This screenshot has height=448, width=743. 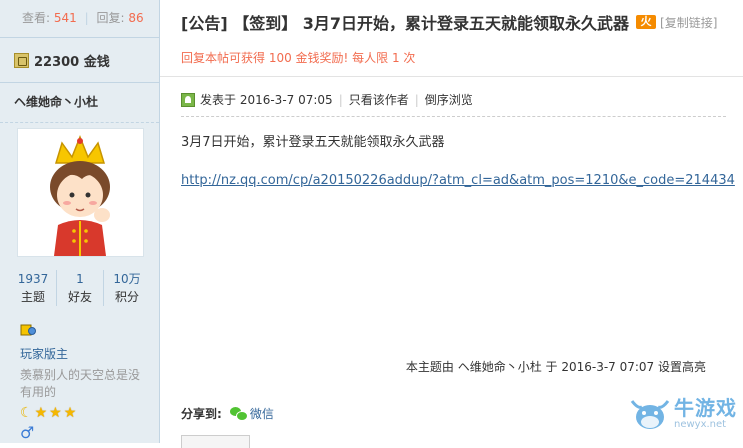 What do you see at coordinates (266, 100) in the screenshot?
I see `post-time: 发表于 2016-3-7 07:05` at bounding box center [266, 100].